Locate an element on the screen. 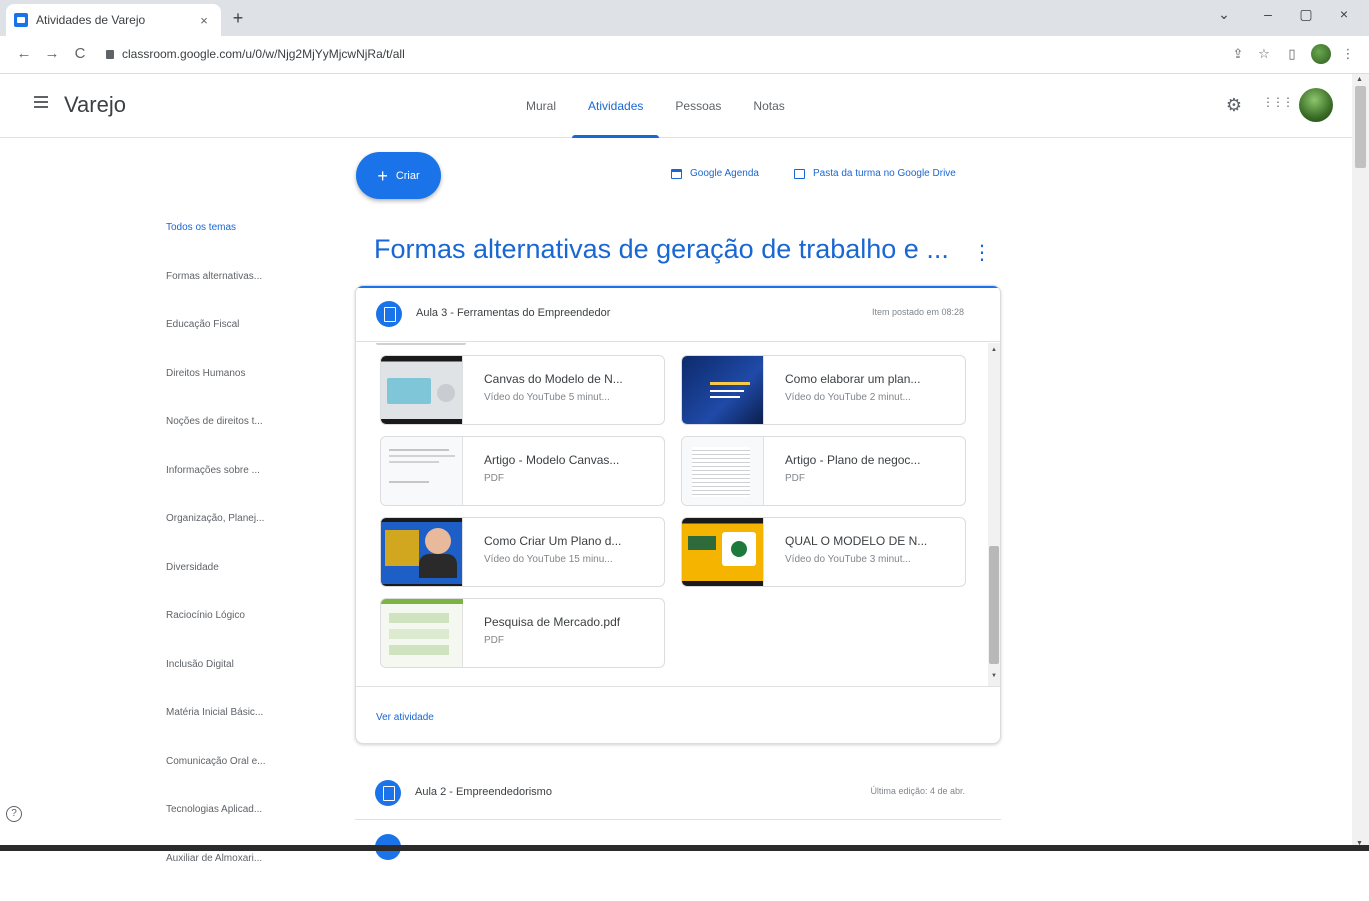 This screenshot has width=1369, height=901. browser-menu-icon: ⋮ is located at coordinates (1348, 54).